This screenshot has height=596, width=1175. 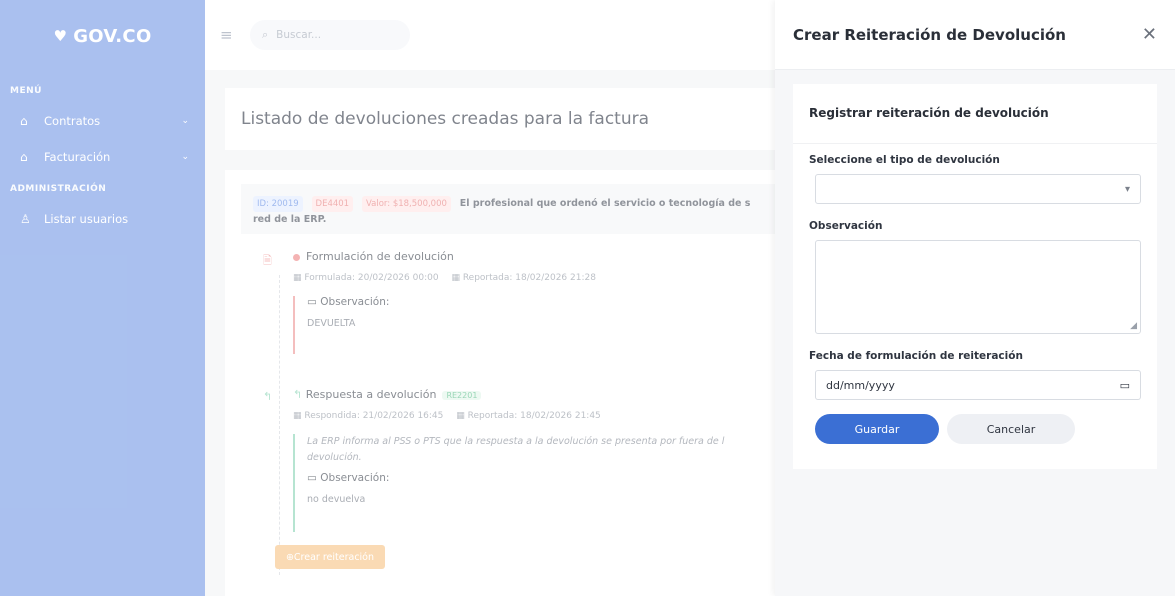 I want to click on chevron-down-icon: ▾, so click(x=1127, y=189).